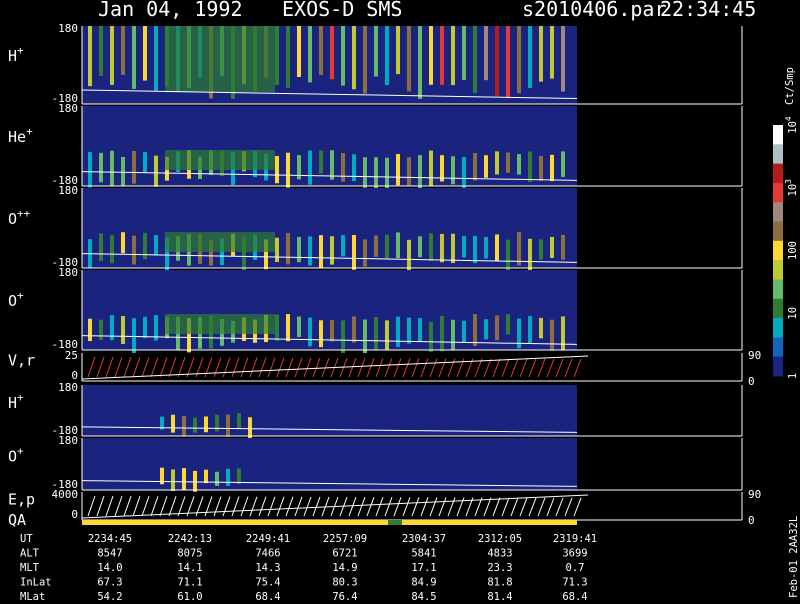 The height and width of the screenshot is (604, 800). What do you see at coordinates (21, 361) in the screenshot?
I see `panel-label: V,r` at bounding box center [21, 361].